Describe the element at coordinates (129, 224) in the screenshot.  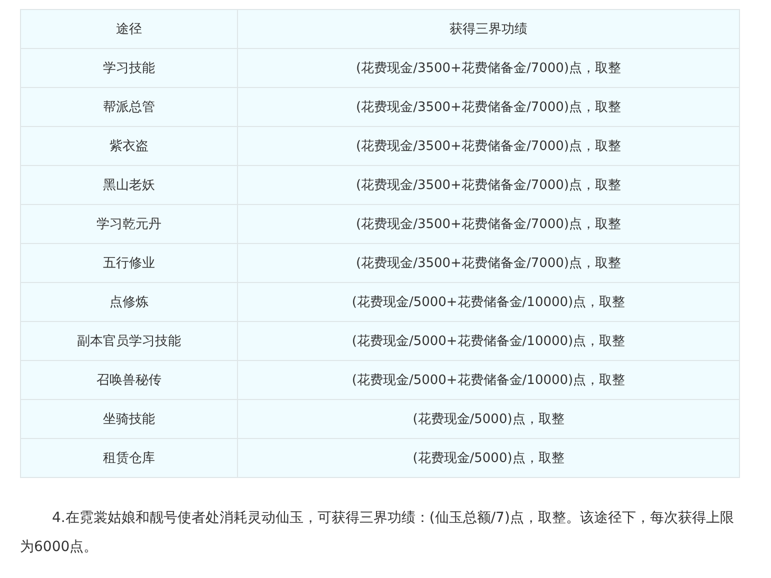
I see `table-cell: 学习乾元丹` at that location.